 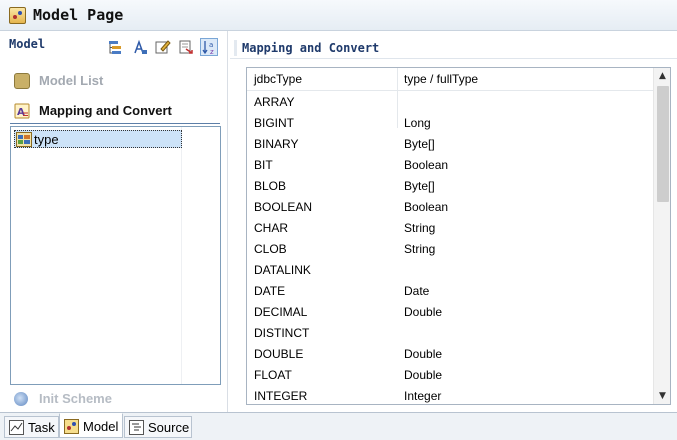 I want to click on tab-task: Task, so click(x=31, y=427).